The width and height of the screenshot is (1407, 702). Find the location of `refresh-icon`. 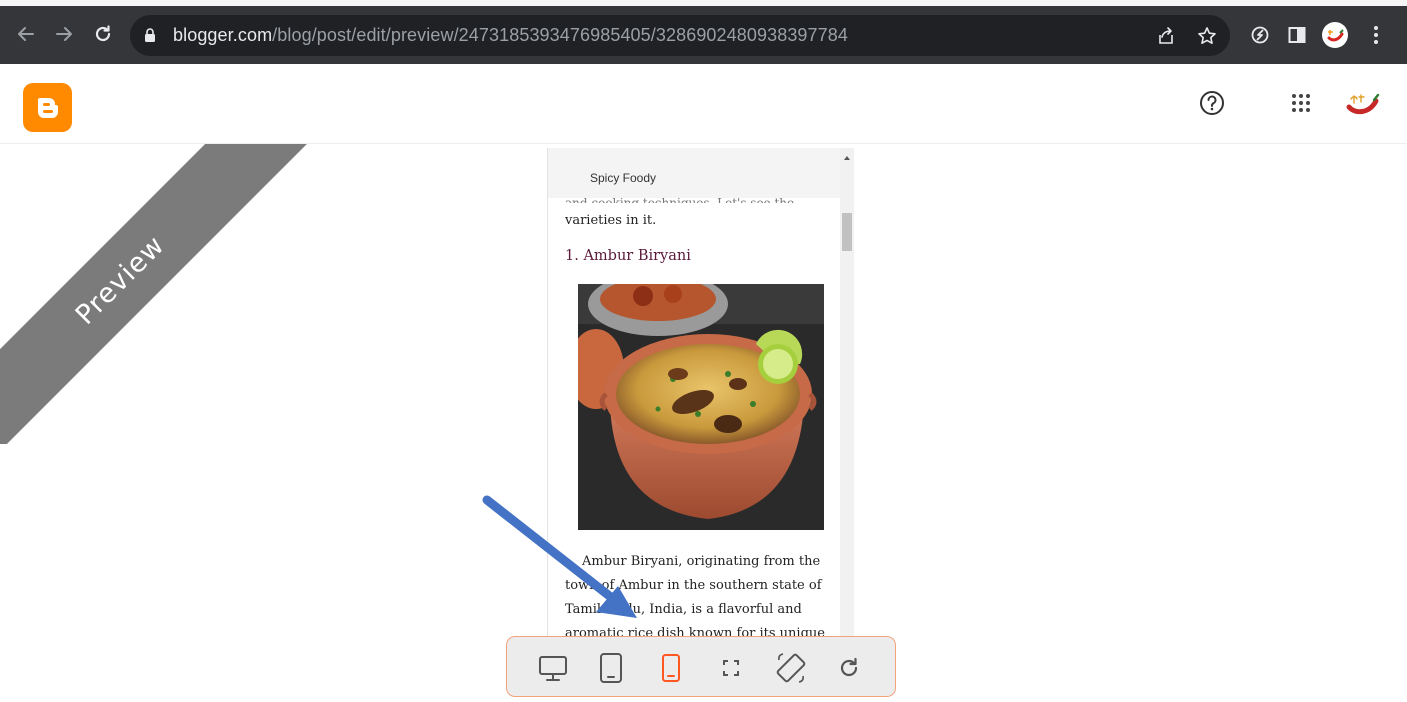

refresh-icon is located at coordinates (849, 667).